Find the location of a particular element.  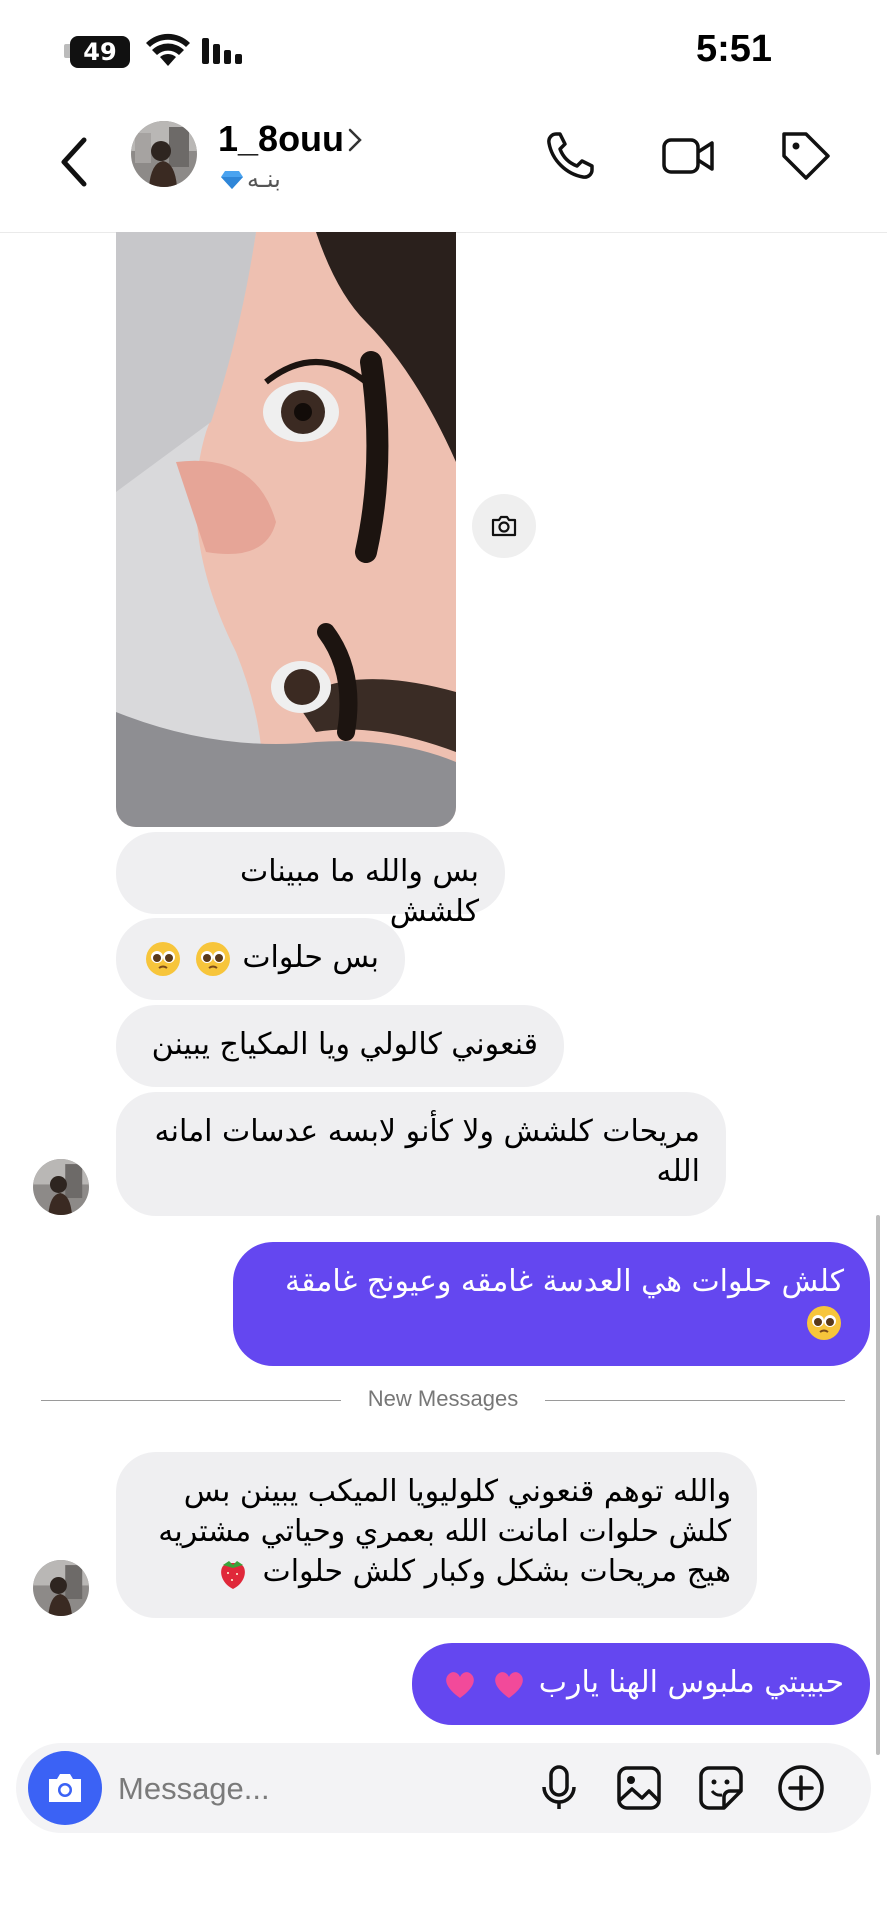

message-text: بس حلوات is located at coordinates (310, 957).